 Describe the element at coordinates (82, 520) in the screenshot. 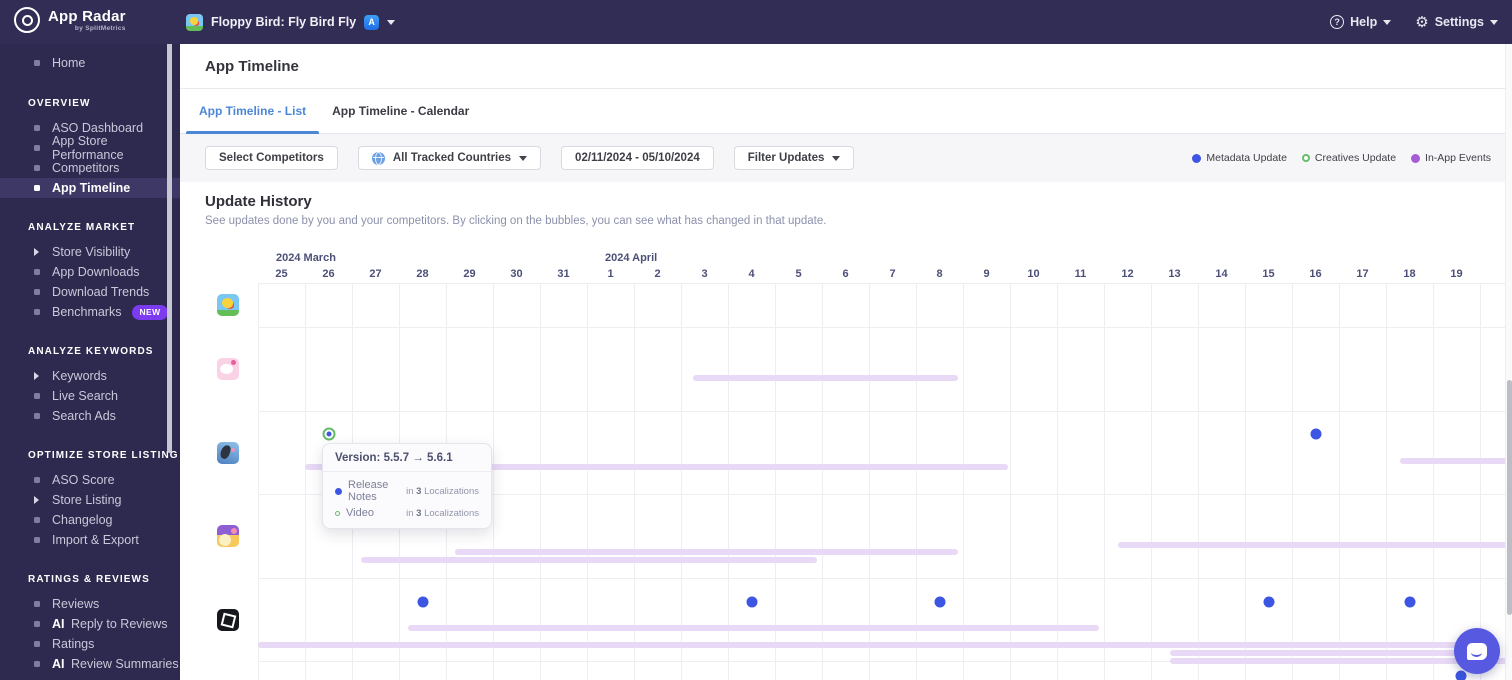

I see `sidebar-item-label: Changelog` at that location.